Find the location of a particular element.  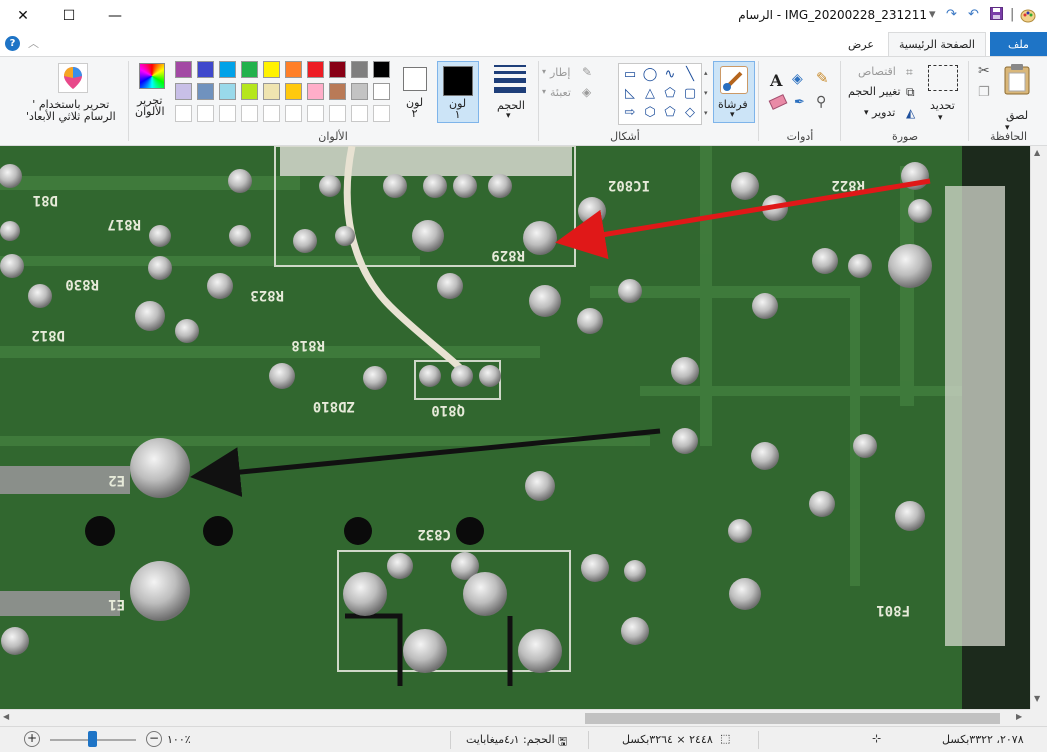

edit-colors-button: تحرير الألوان is located at coordinates (152, 94).